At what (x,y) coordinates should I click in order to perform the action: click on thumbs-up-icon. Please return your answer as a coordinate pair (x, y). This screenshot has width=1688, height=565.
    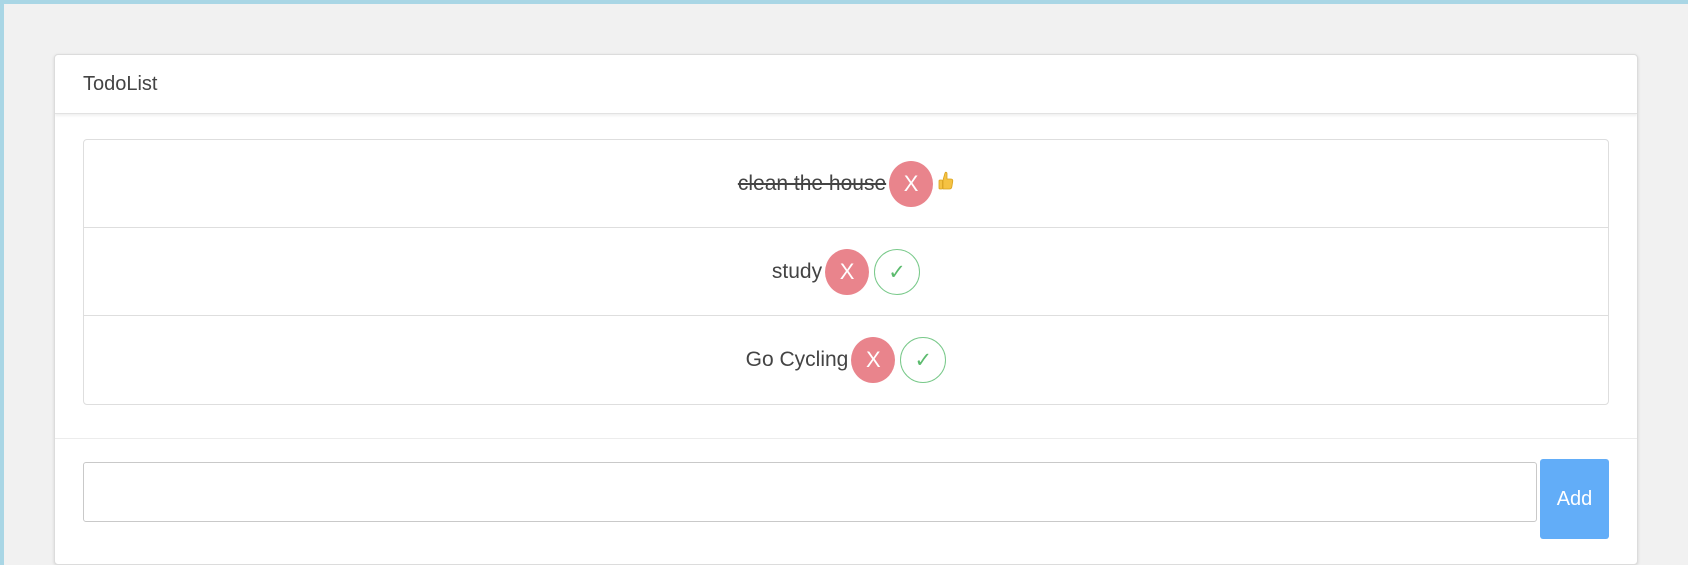
    Looking at the image, I should click on (946, 182).